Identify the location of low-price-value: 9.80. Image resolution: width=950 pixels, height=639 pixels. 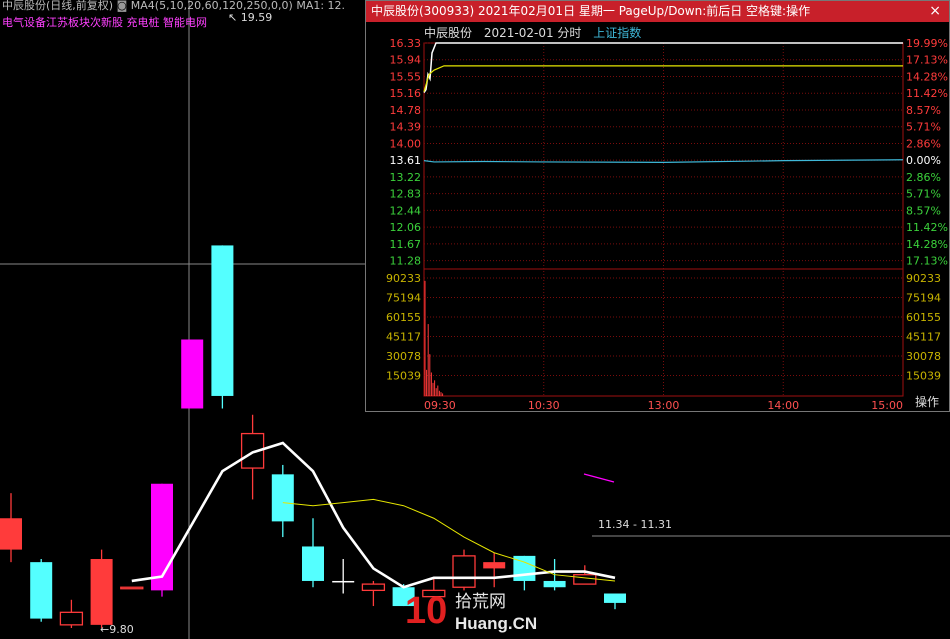
(121, 629).